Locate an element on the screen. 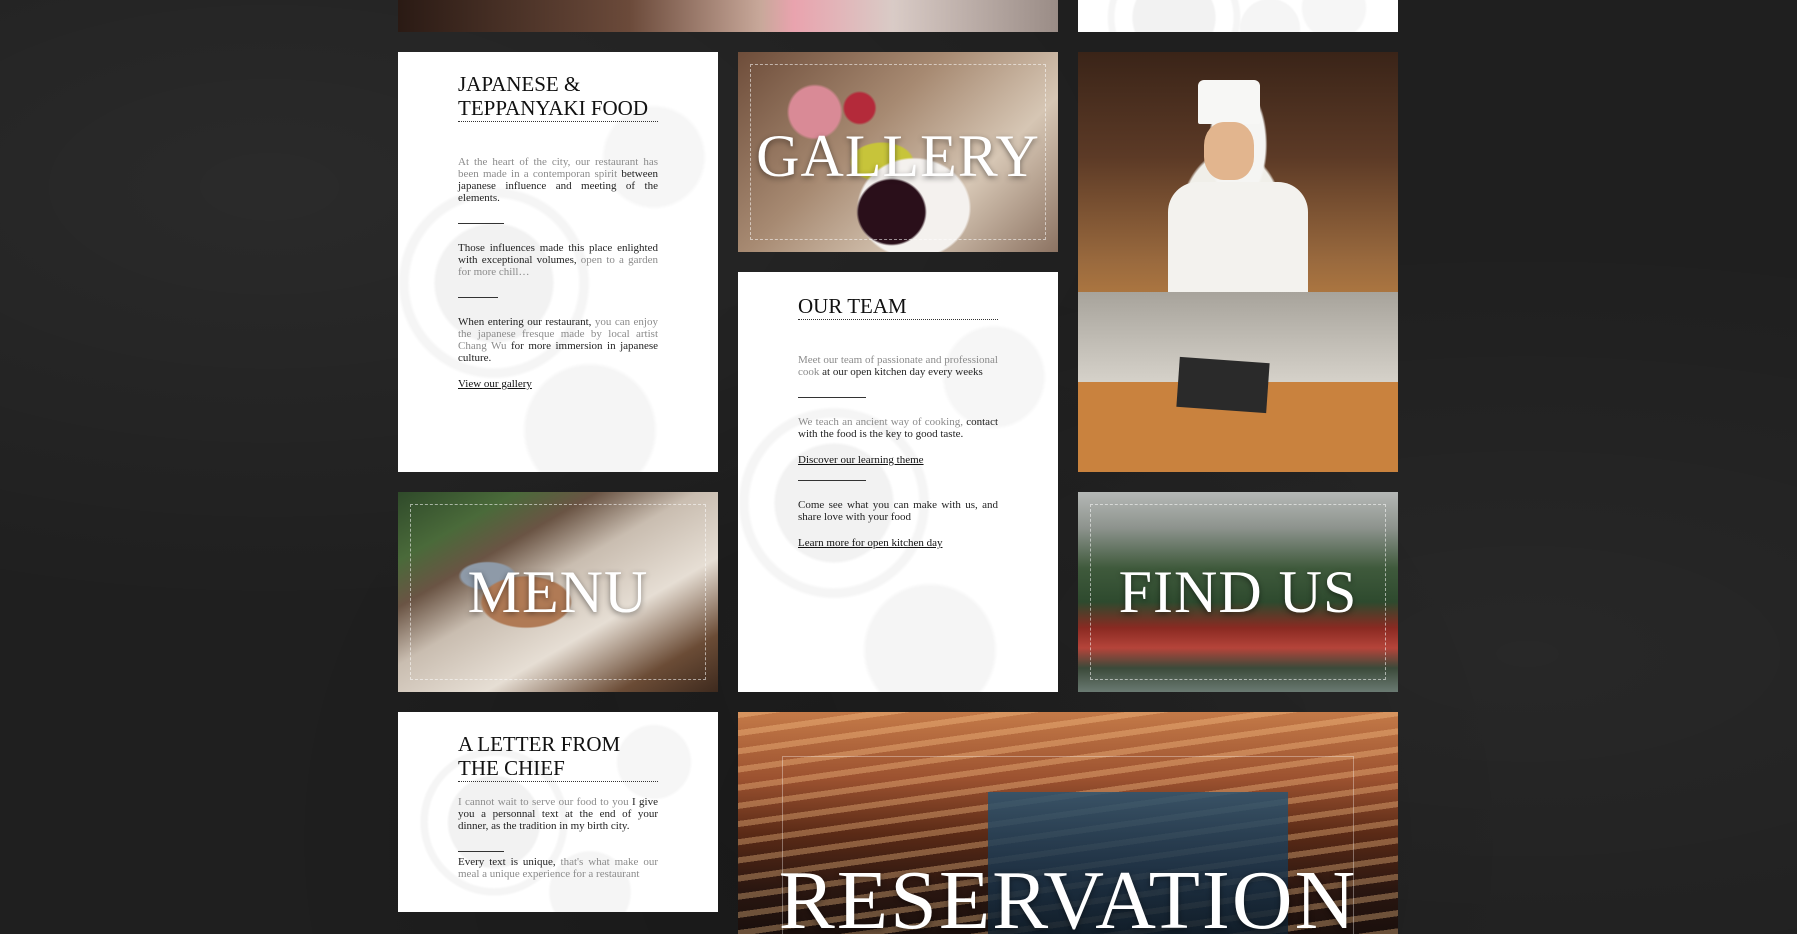  view-gallery-link: View our gallery is located at coordinates (495, 384).